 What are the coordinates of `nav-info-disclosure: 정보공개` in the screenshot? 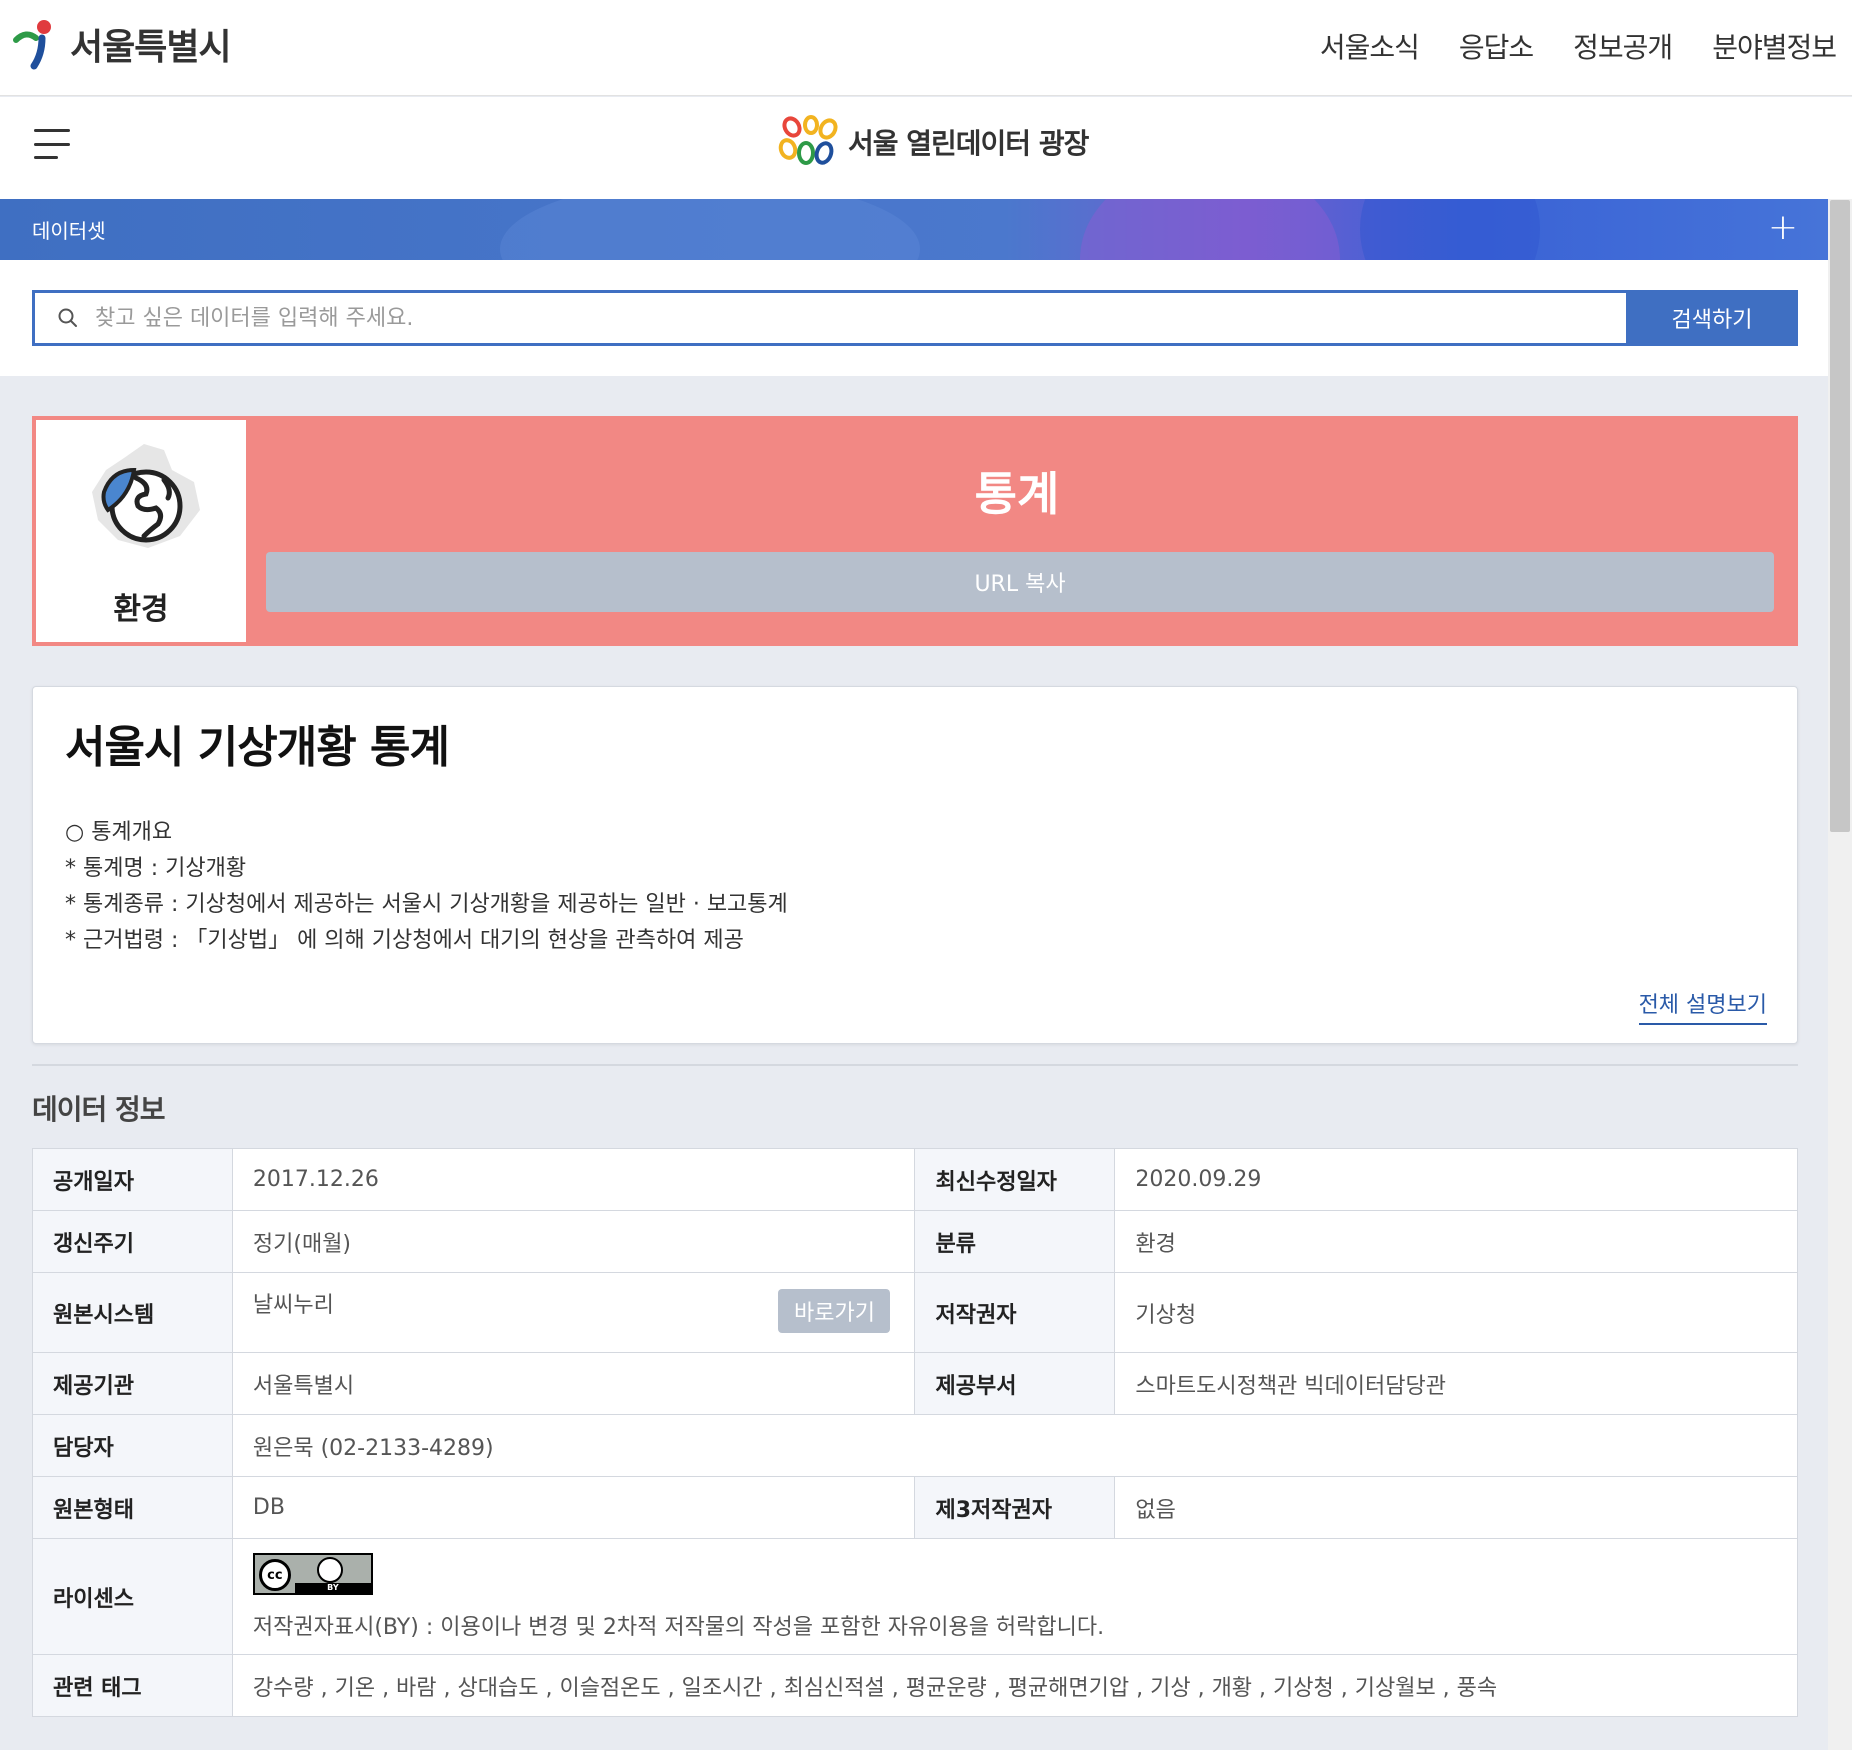 It's located at (1623, 46).